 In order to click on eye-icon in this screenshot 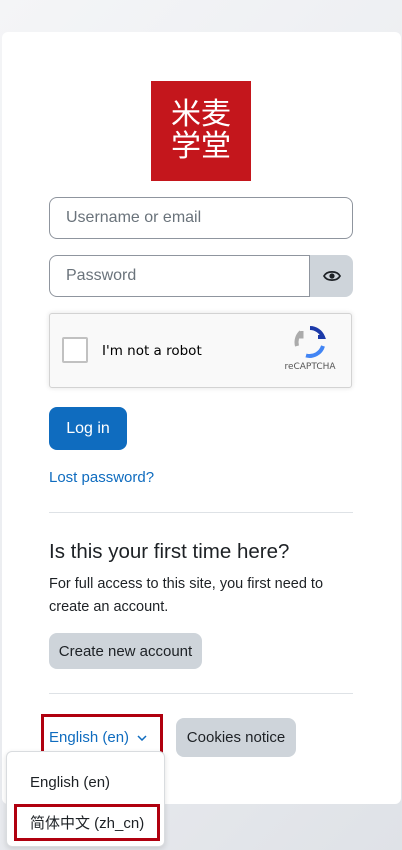, I will do `click(331, 276)`.